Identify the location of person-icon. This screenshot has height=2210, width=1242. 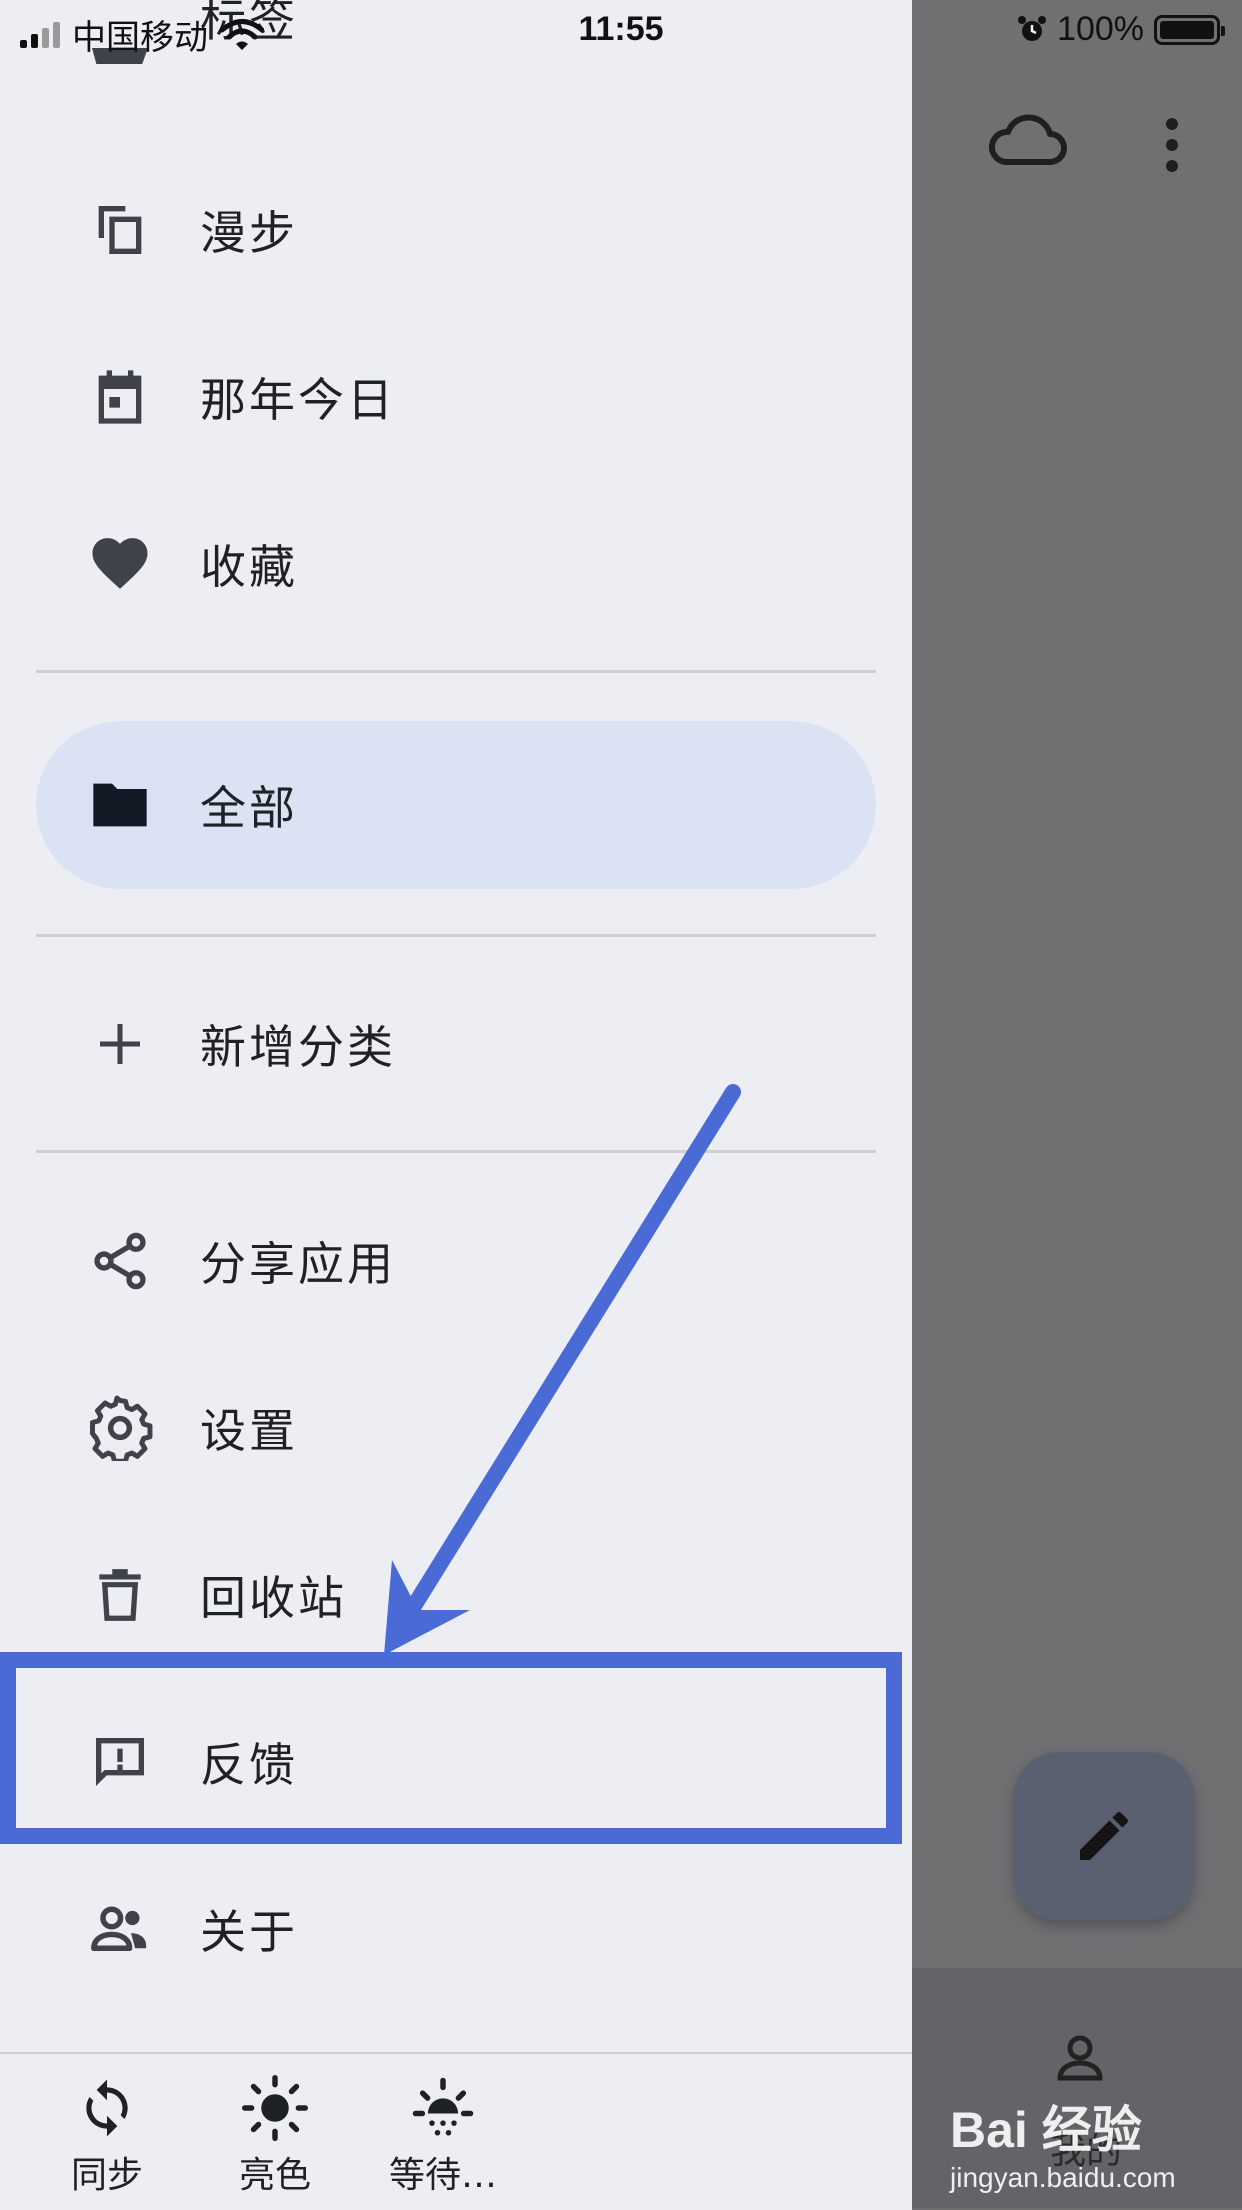
(1080, 2058).